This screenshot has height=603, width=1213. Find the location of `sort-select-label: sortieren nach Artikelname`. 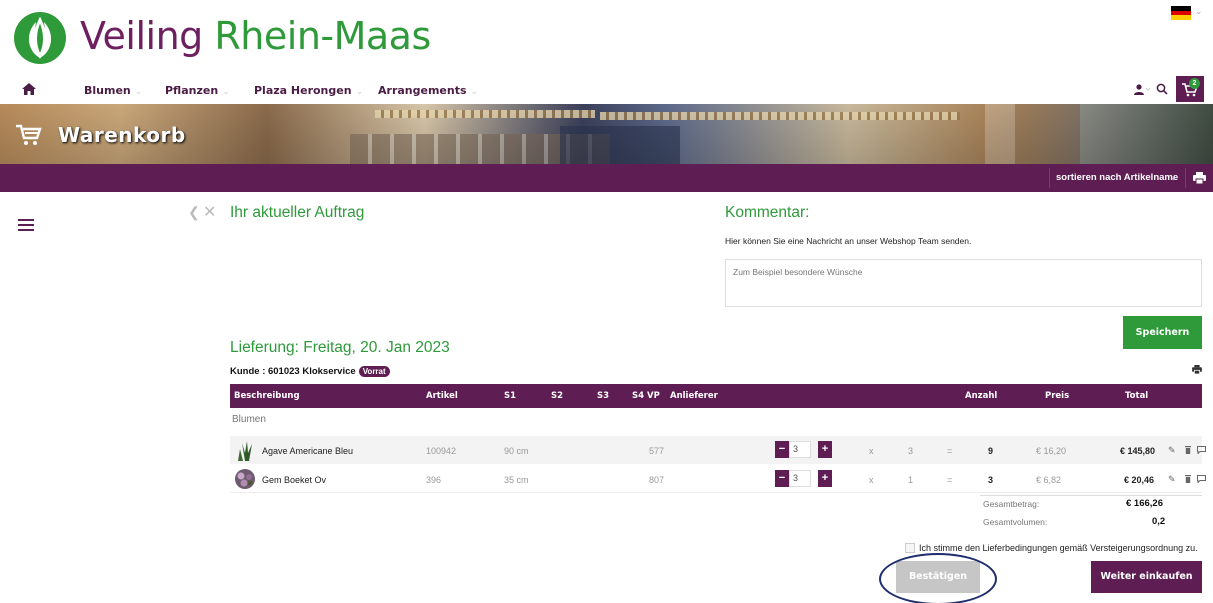

sort-select-label: sortieren nach Artikelname is located at coordinates (1117, 177).